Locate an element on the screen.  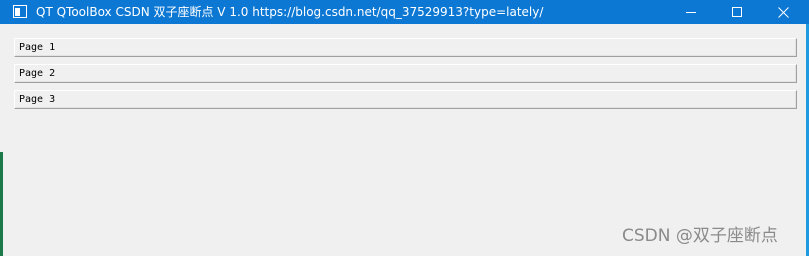
csdn-watermark: CSDN @双子座断点 is located at coordinates (700, 236).